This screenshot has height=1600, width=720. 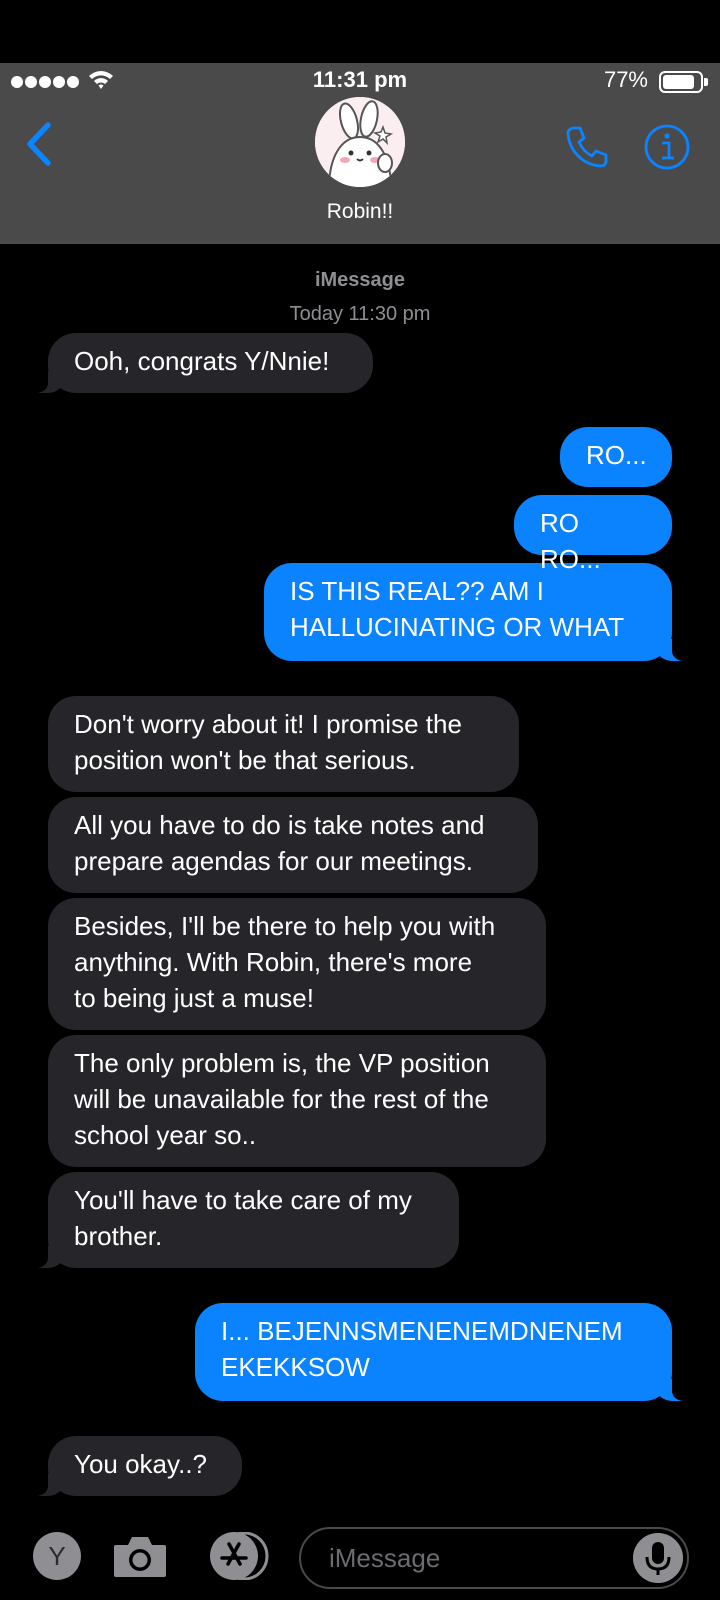 I want to click on app-drawer-button: Y, so click(x=57, y=1556).